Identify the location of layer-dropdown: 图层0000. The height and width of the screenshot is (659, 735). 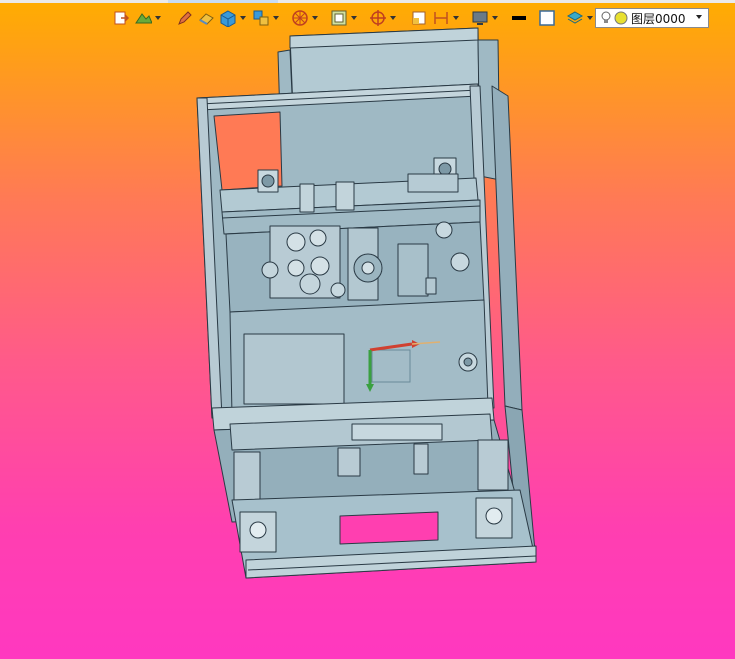
(652, 18).